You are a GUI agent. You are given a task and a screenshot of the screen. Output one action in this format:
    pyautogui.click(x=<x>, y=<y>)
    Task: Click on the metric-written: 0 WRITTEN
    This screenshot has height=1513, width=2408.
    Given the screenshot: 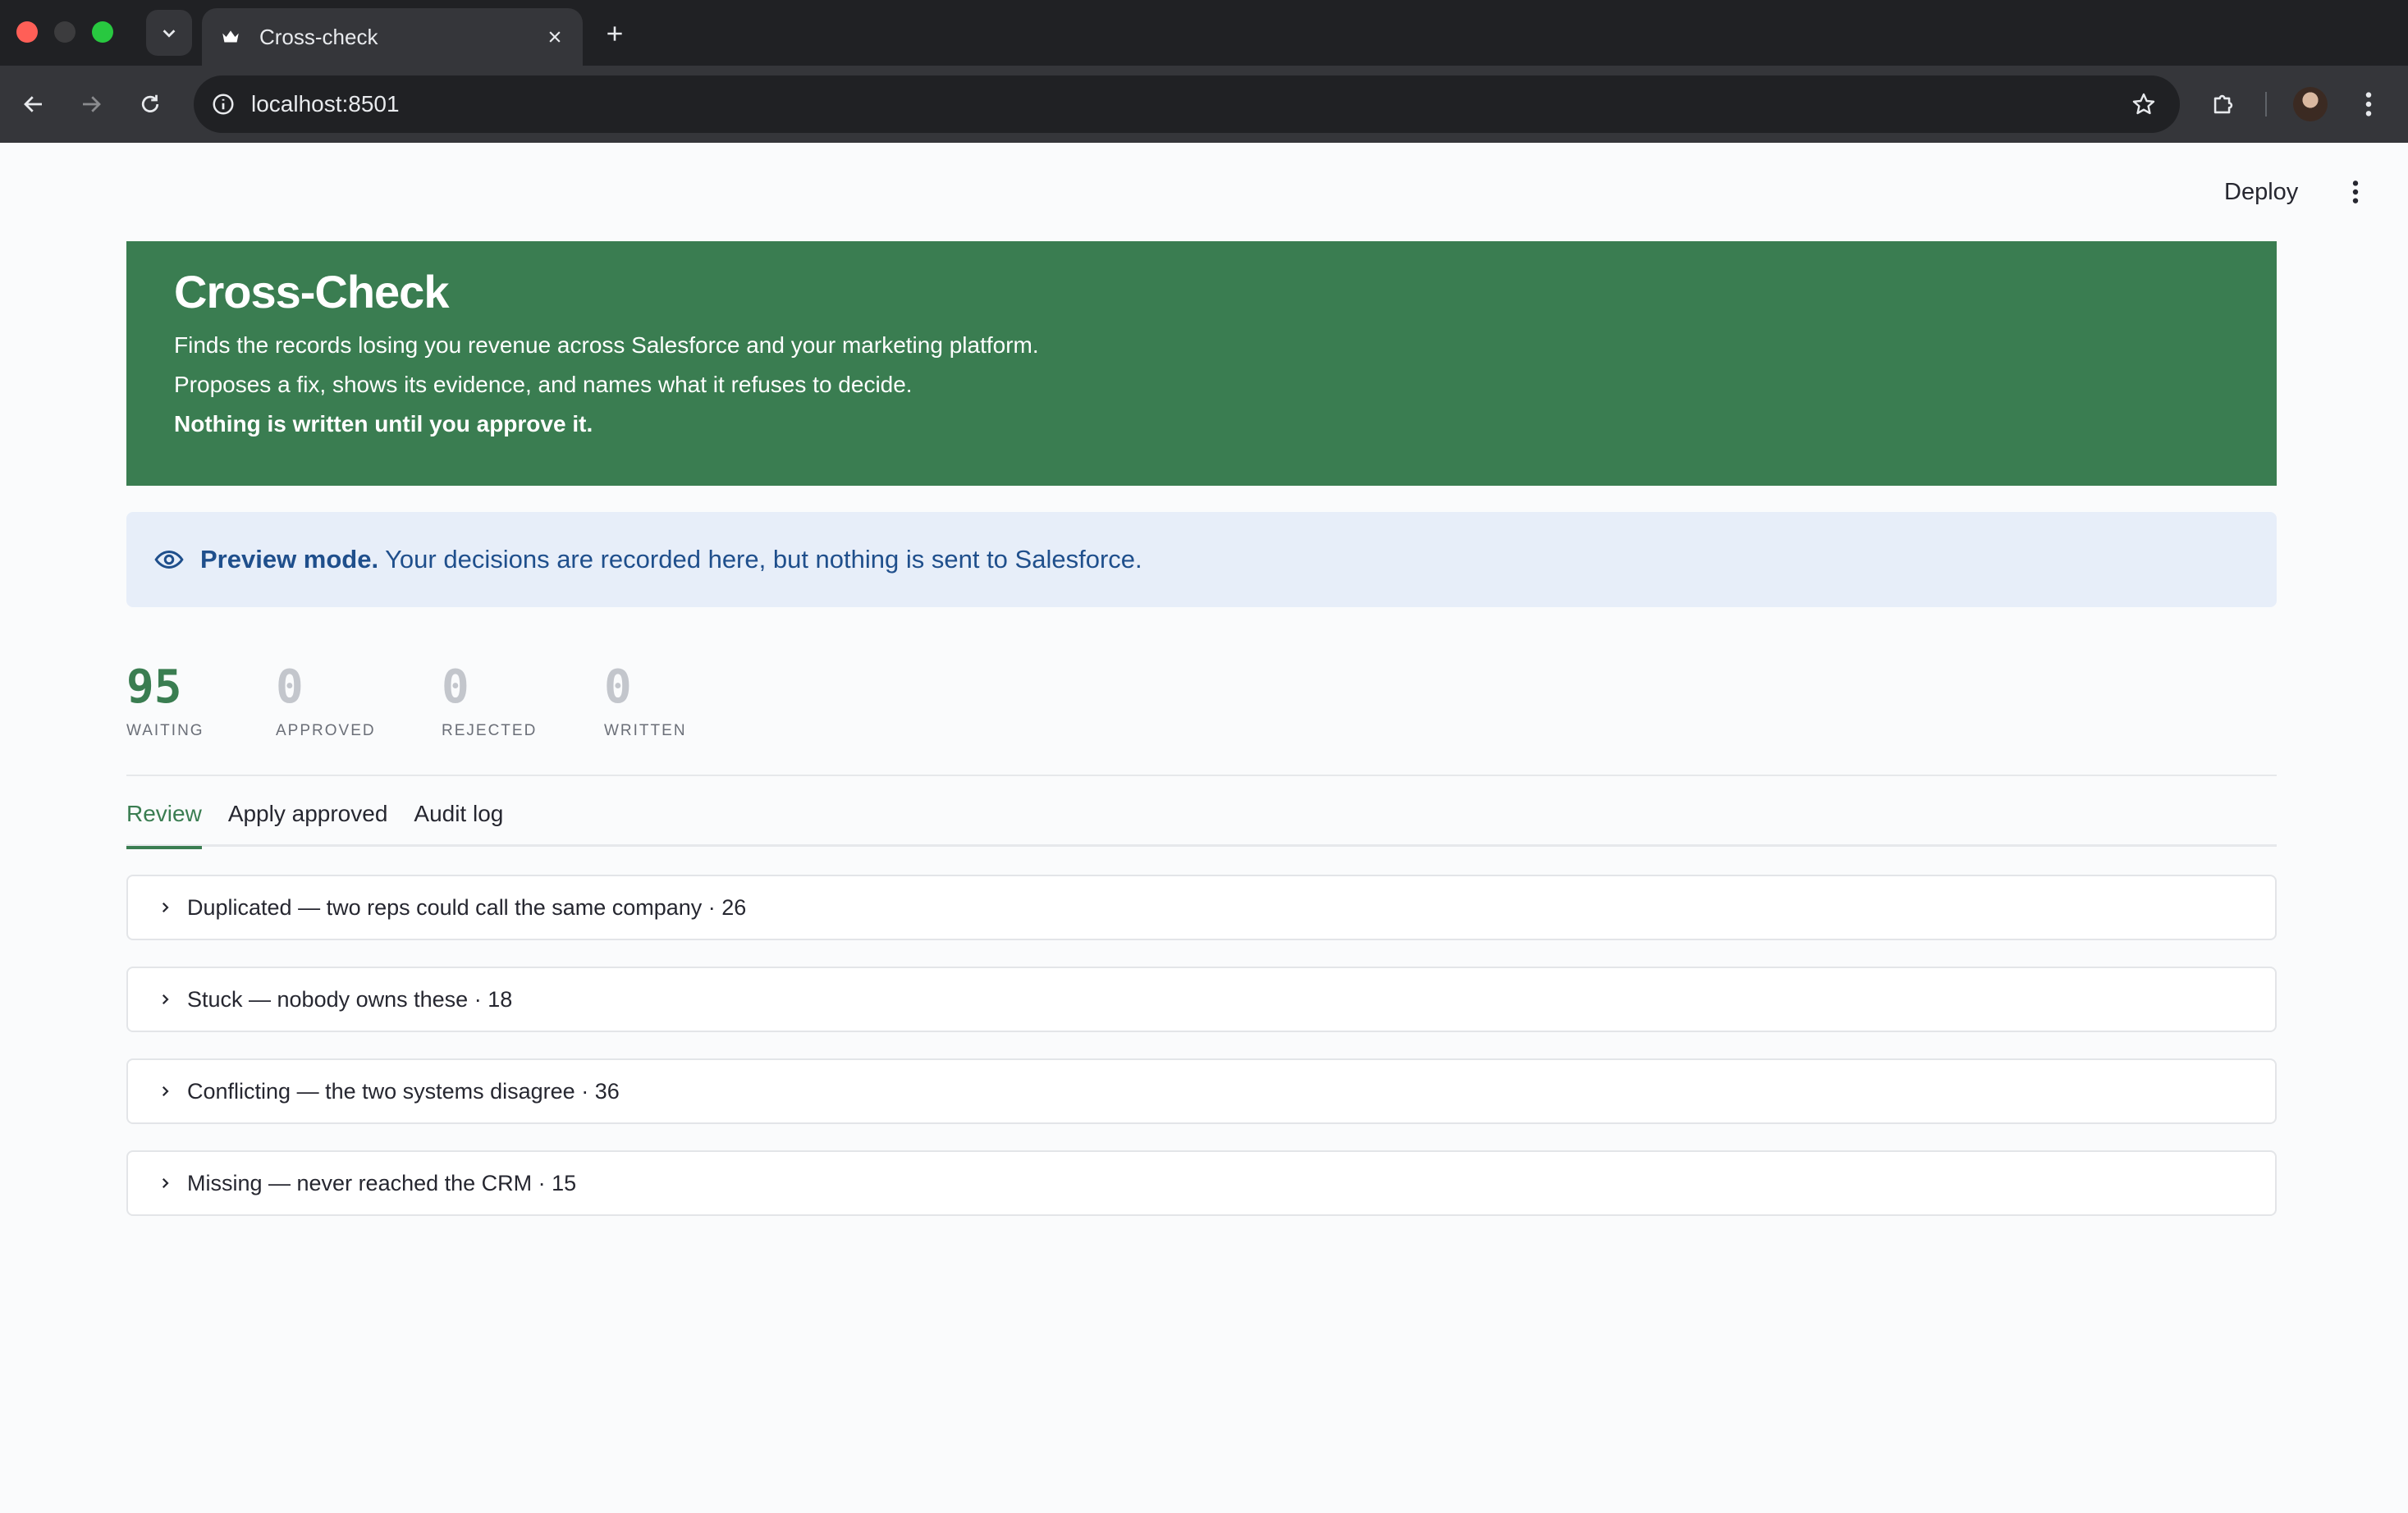 What is the action you would take?
    pyautogui.click(x=645, y=698)
    